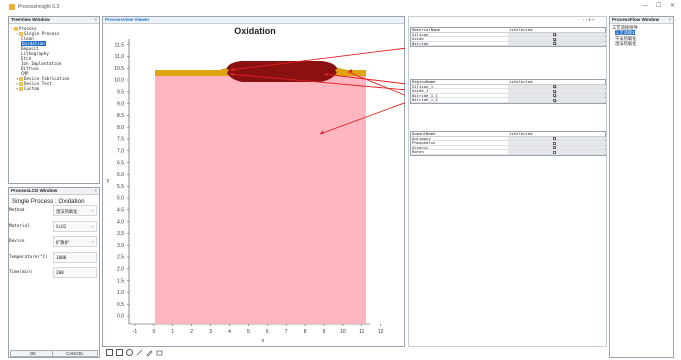  What do you see at coordinates (120, 175) in the screenshot?
I see `y-tick-label: 6.0` at bounding box center [120, 175].